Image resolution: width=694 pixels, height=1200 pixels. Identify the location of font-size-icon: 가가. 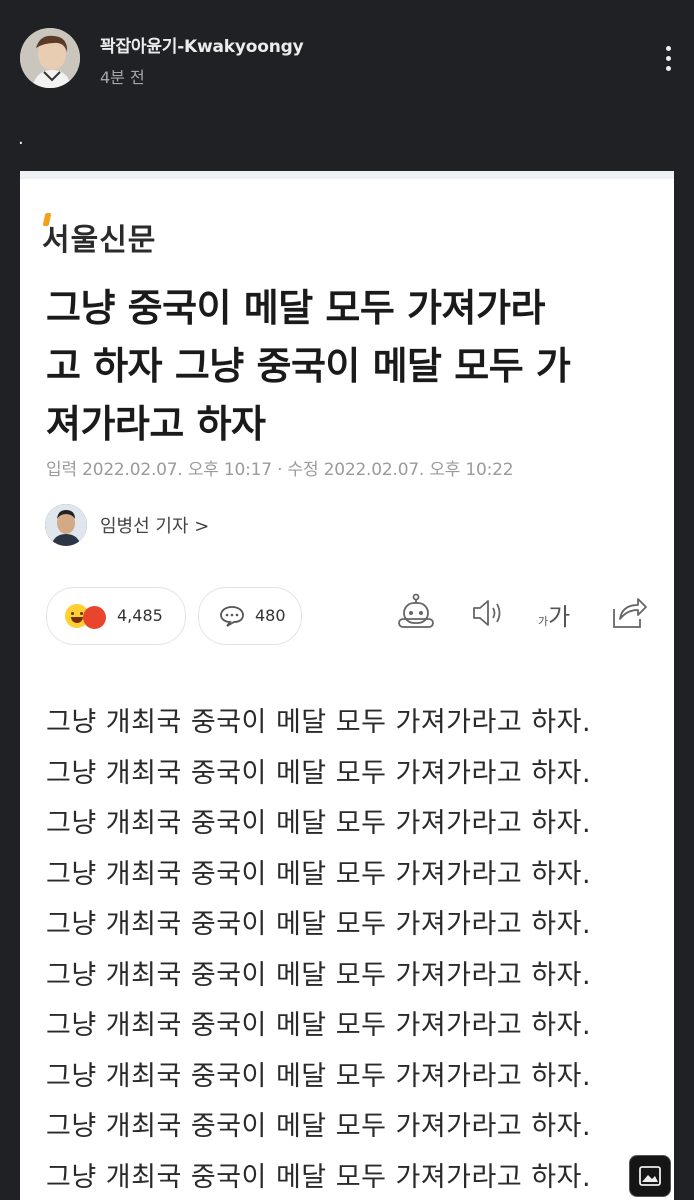
(554, 614).